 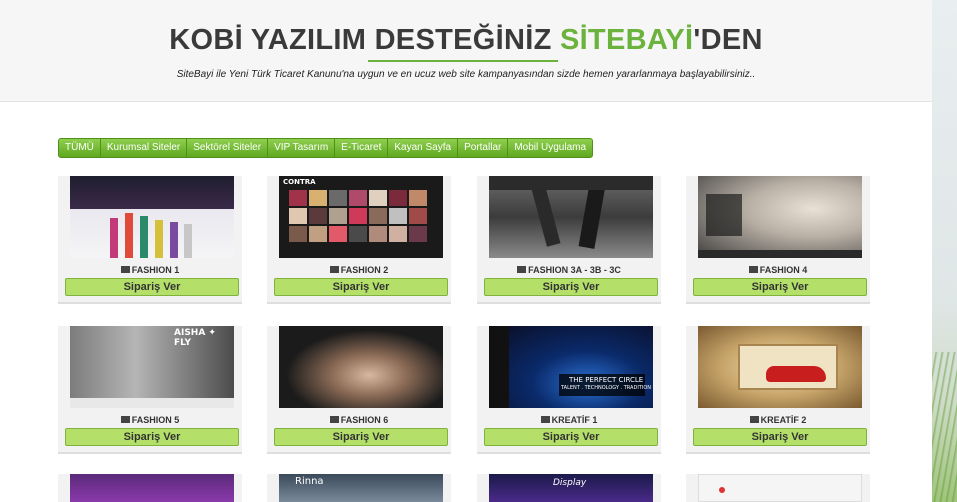 What do you see at coordinates (783, 420) in the screenshot?
I see `template-title-text: KREATİF 2` at bounding box center [783, 420].